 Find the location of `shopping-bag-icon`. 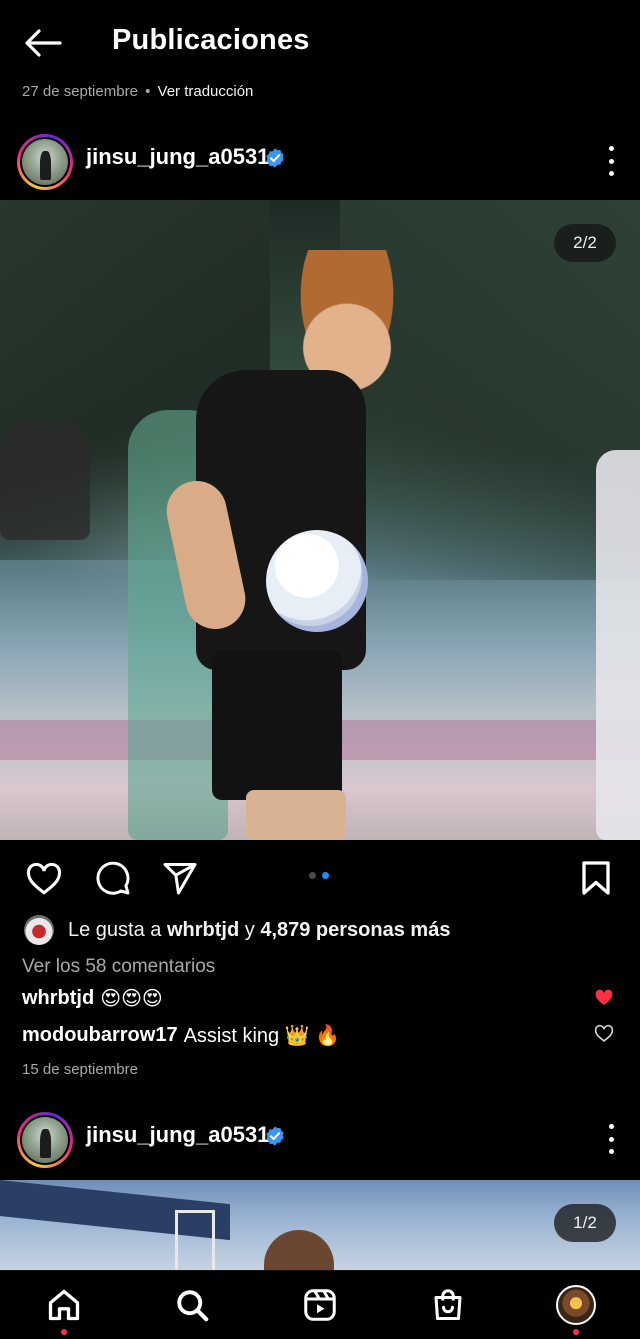

shopping-bag-icon is located at coordinates (448, 1304).